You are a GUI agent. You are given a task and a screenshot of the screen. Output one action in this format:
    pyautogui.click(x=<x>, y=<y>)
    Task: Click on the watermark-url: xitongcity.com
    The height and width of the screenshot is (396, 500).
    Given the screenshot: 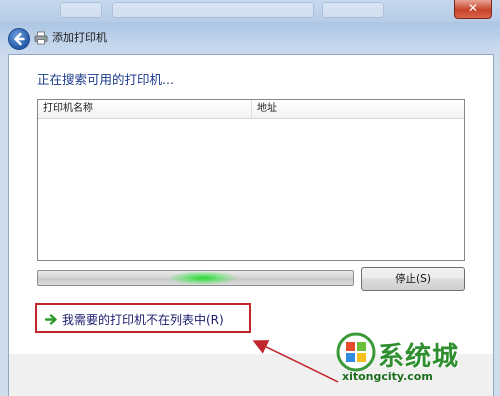 What is the action you would take?
    pyautogui.click(x=387, y=376)
    